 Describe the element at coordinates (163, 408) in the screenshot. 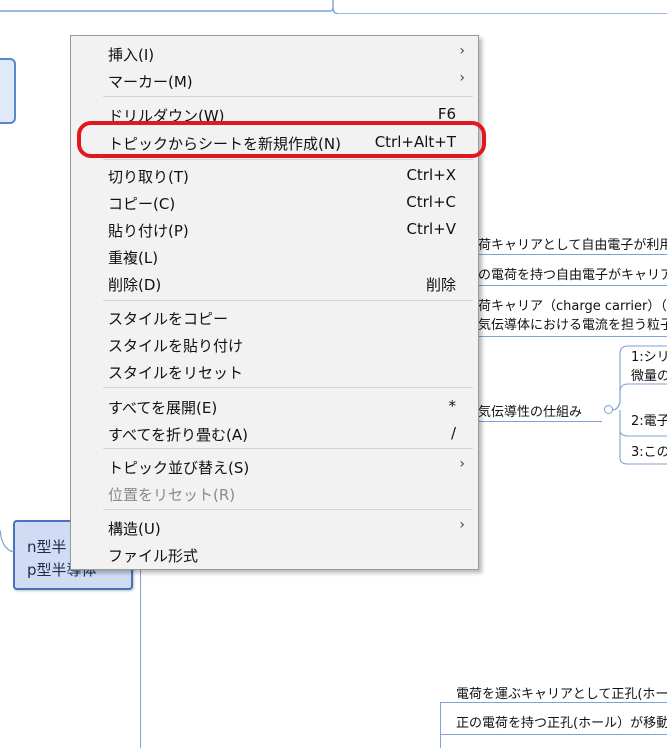

I see `menu-item-label: すべてを展開(E)` at that location.